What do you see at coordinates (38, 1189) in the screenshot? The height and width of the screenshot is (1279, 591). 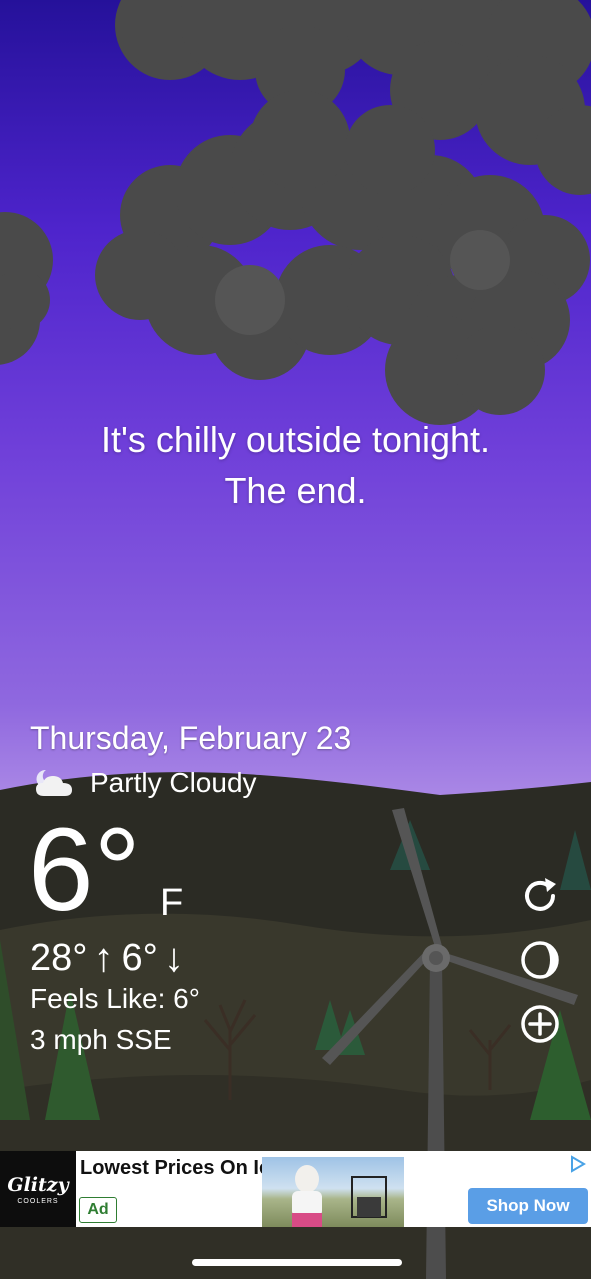 I see `ad-brand-logo: Glitzy COOLERS` at bounding box center [38, 1189].